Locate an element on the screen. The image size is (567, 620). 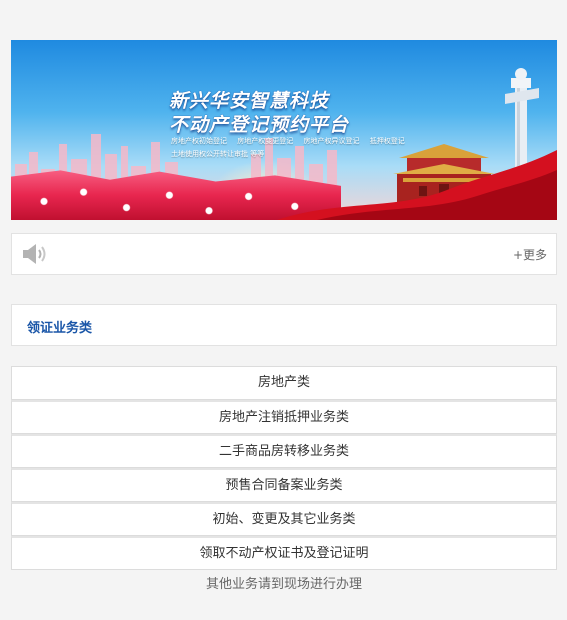
notice-bar: +更多 is located at coordinates (284, 254).